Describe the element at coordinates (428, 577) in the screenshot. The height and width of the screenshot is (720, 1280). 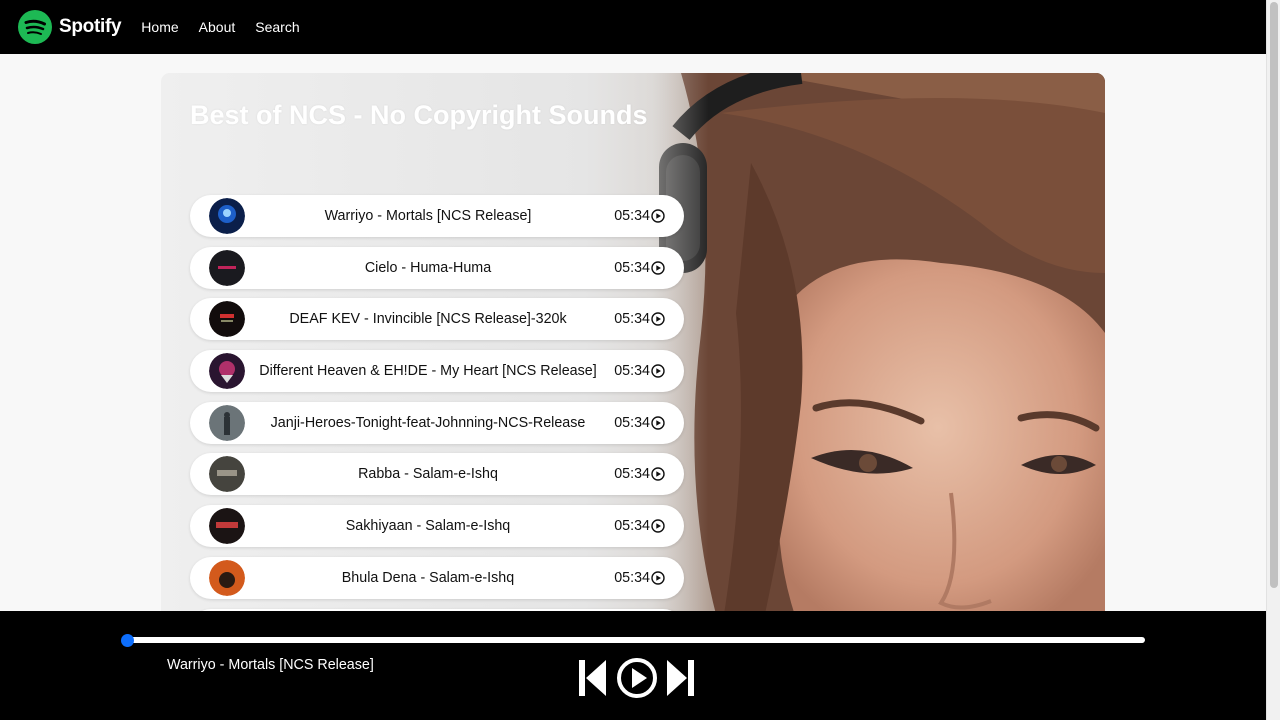
I see `song-name: Bhula Dena - Salam-e-Ishq` at that location.